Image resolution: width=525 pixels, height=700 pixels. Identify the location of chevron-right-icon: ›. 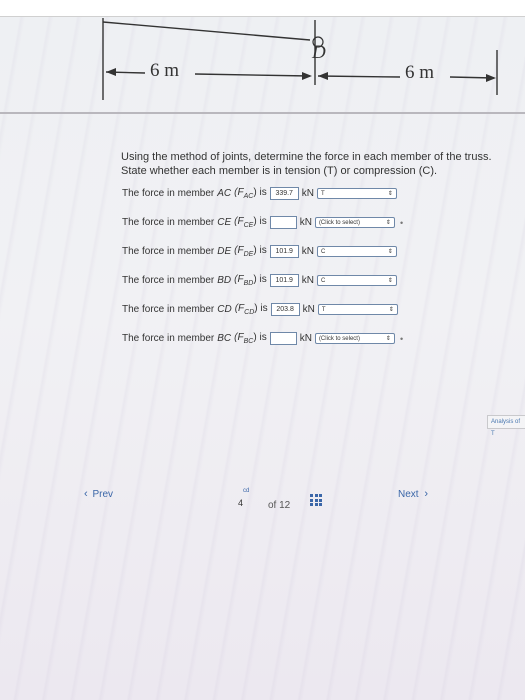
(426, 494).